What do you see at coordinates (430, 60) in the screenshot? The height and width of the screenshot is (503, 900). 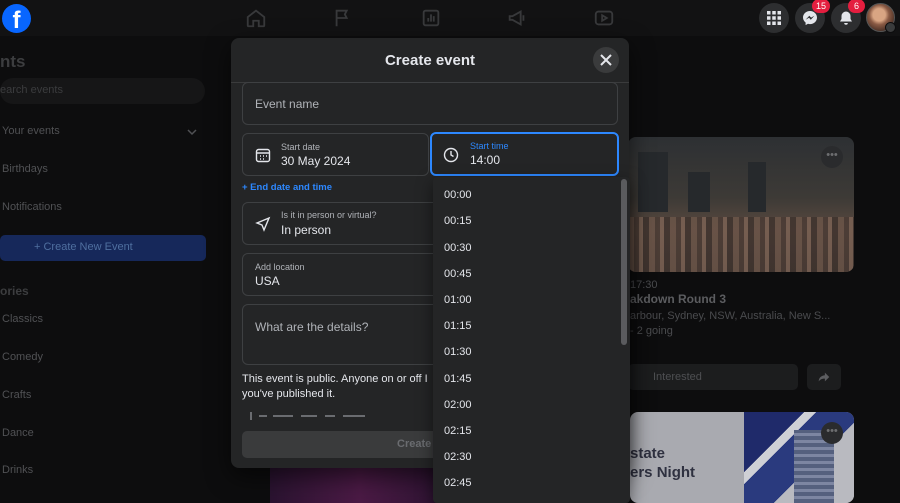 I see `modal-title: Create event` at bounding box center [430, 60].